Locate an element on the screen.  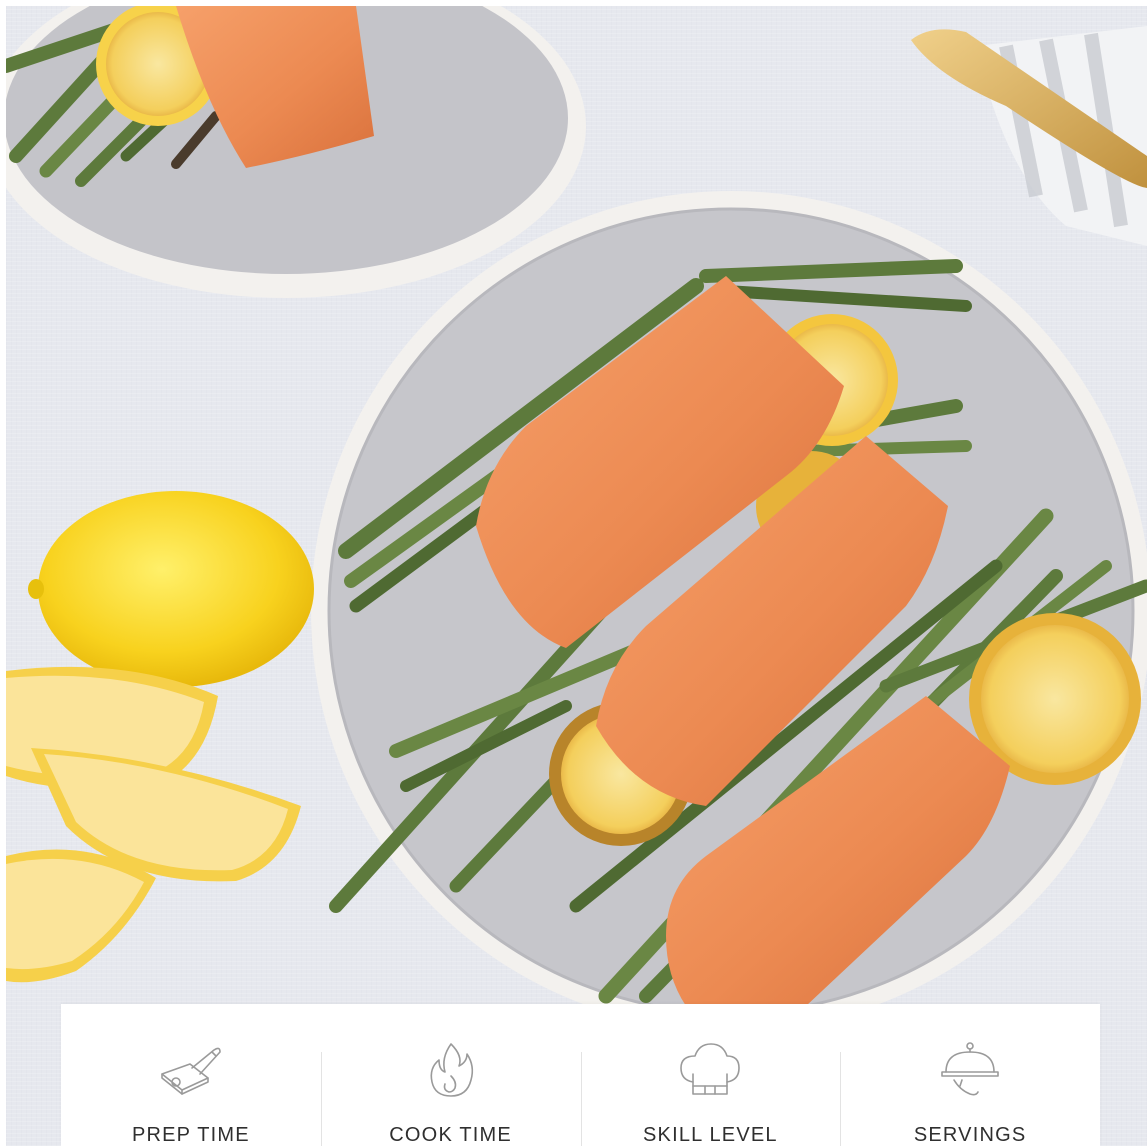
stat-label: PREP TIME is located at coordinates (190, 1135).